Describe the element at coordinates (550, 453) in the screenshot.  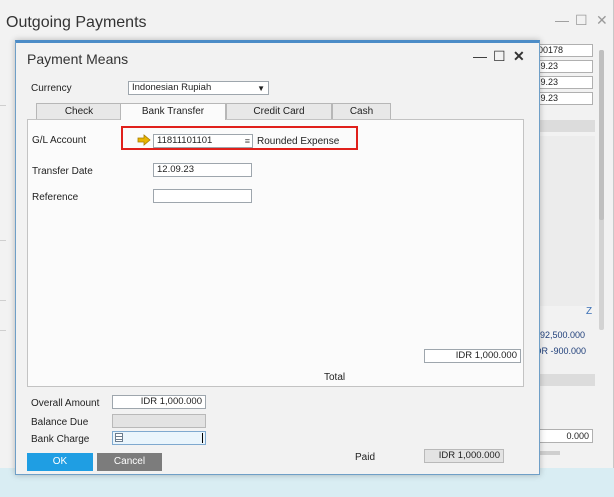
I see `bg-horizontal-scrollbar` at that location.